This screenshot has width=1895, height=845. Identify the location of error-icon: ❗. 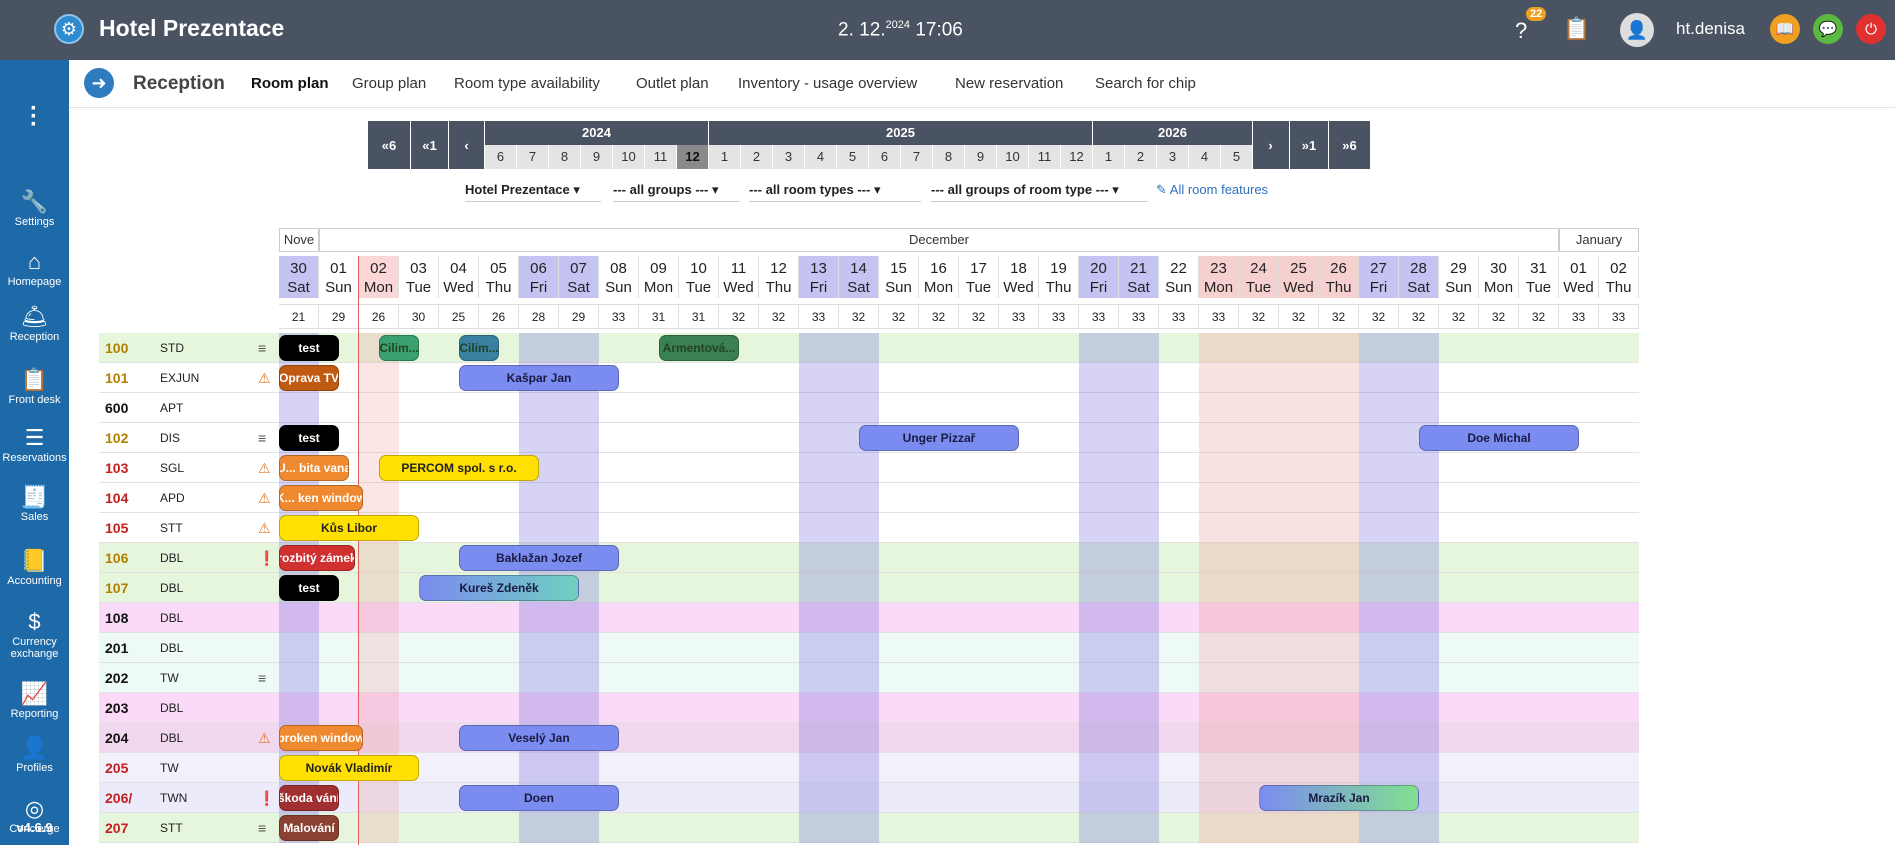
(266, 558).